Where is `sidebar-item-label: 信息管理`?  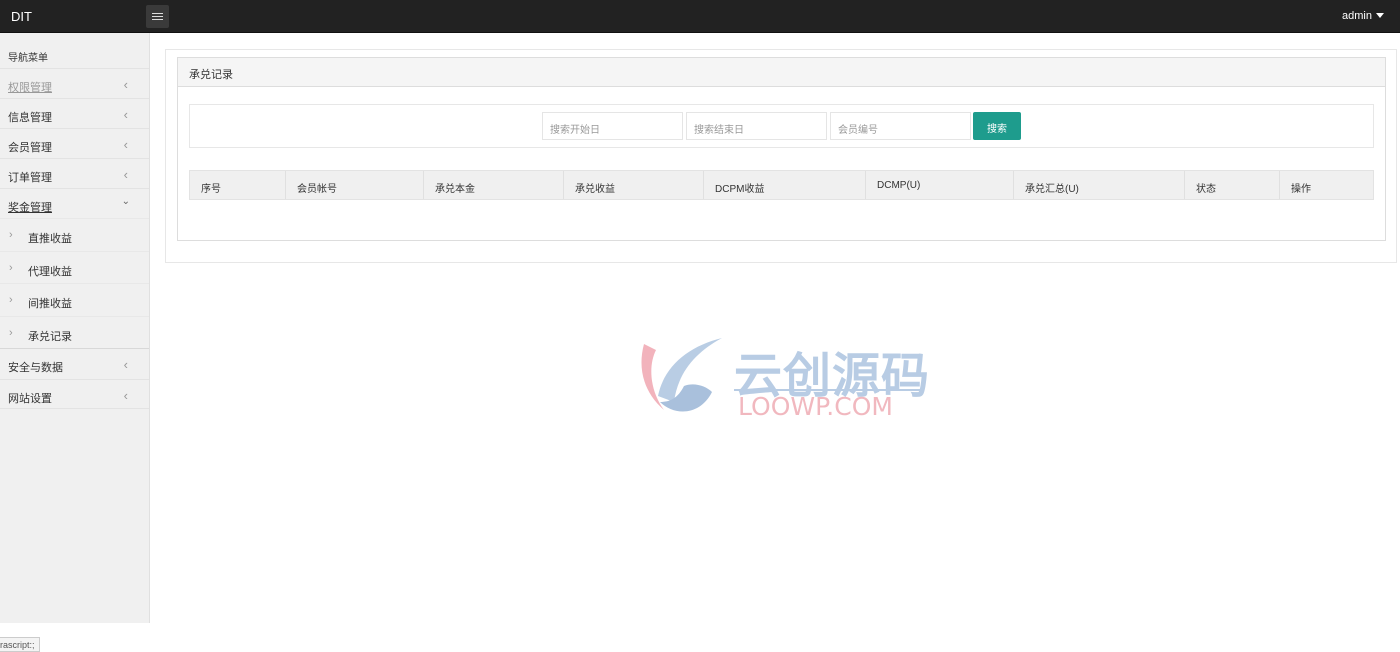
sidebar-item-label: 信息管理 is located at coordinates (30, 118).